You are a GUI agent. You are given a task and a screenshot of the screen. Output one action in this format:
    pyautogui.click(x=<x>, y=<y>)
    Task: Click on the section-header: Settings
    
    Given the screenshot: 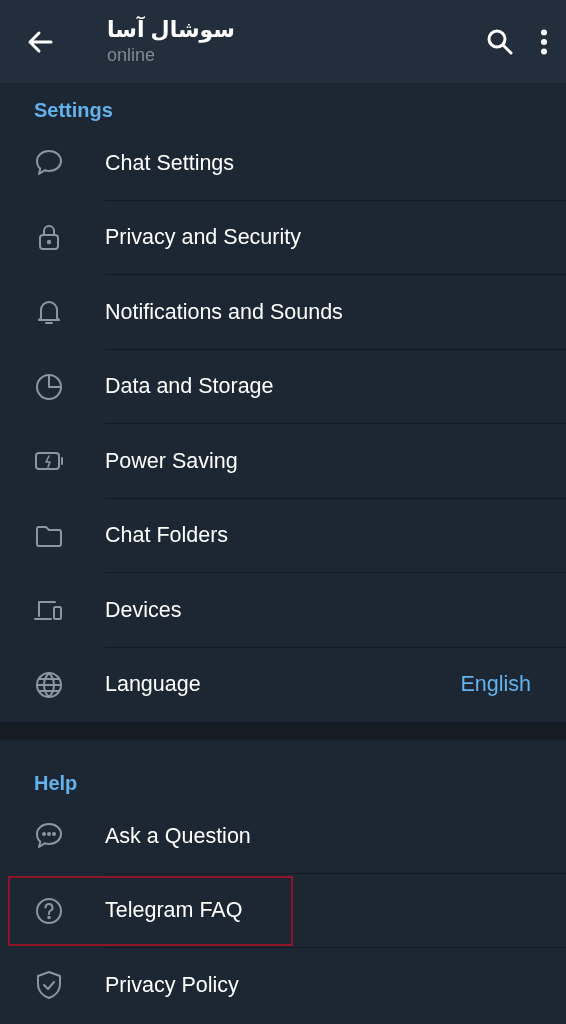 What is the action you would take?
    pyautogui.click(x=73, y=110)
    